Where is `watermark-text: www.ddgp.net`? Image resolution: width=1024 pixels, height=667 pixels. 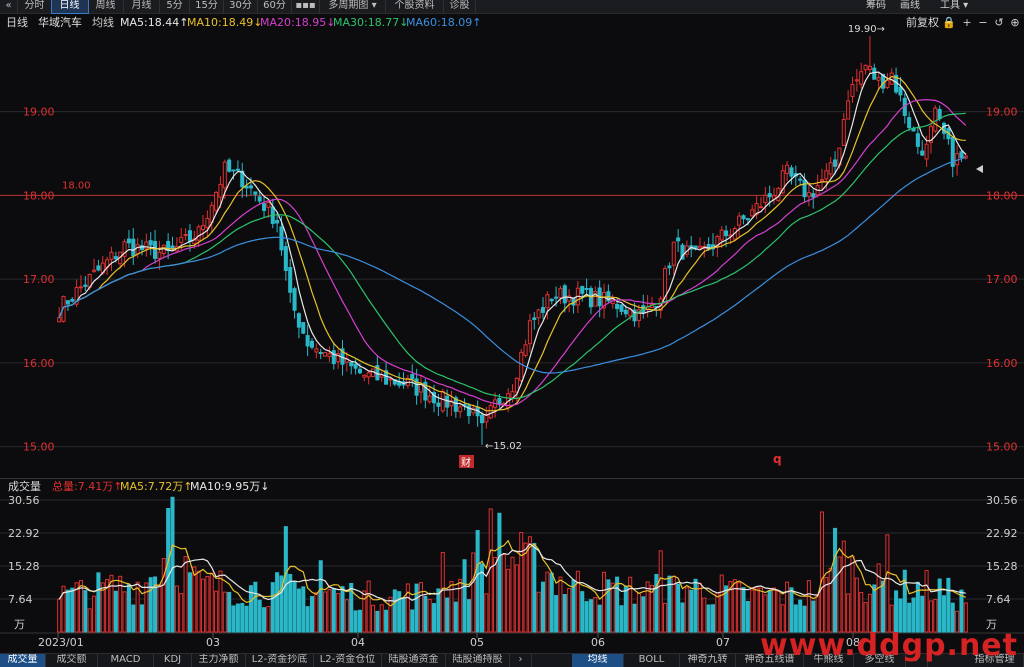 watermark-text: www.ddgp.net is located at coordinates (889, 645).